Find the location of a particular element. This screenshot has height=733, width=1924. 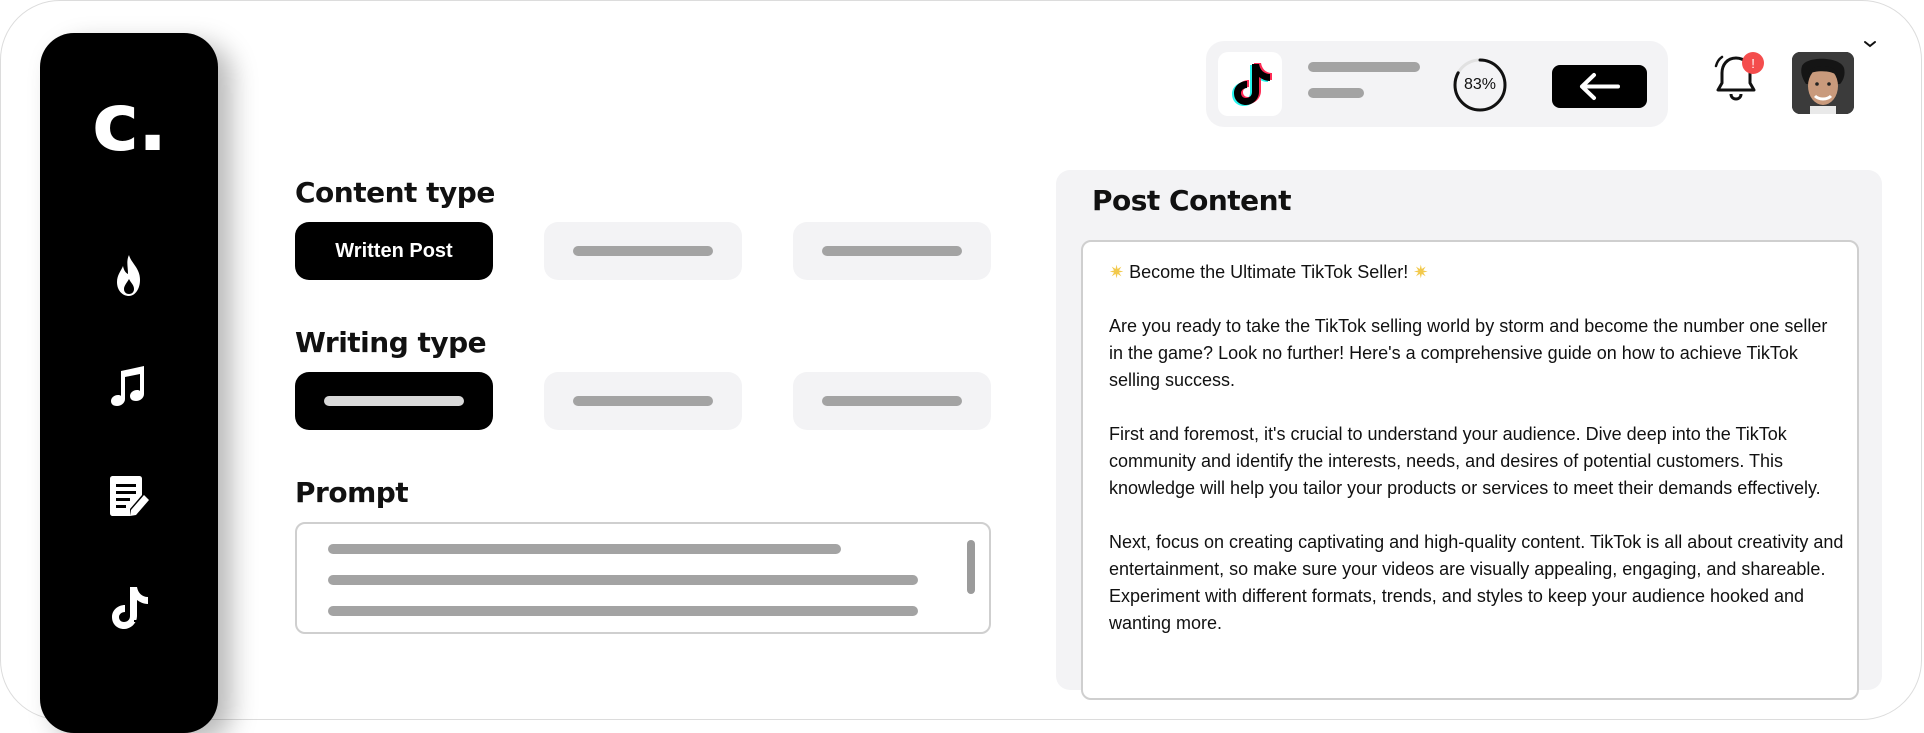

arrow-left-icon is located at coordinates (1600, 86).